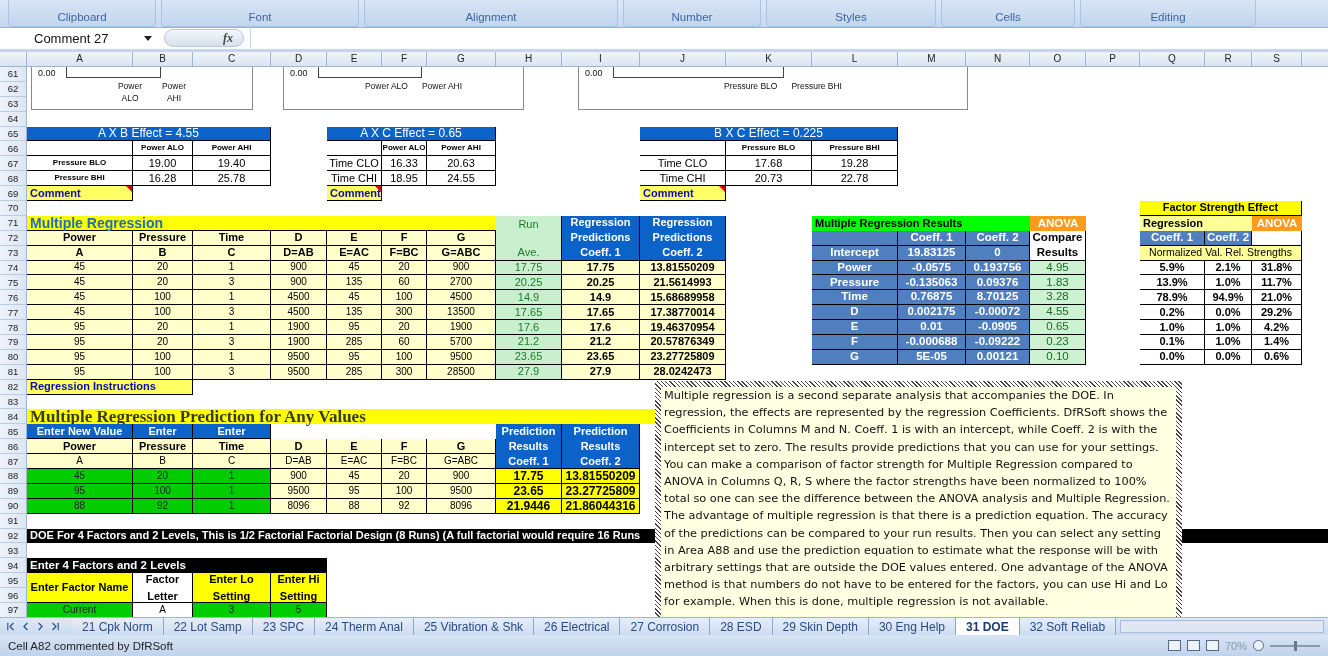 The height and width of the screenshot is (656, 1328). I want to click on comment-label: Comment, so click(354, 193).